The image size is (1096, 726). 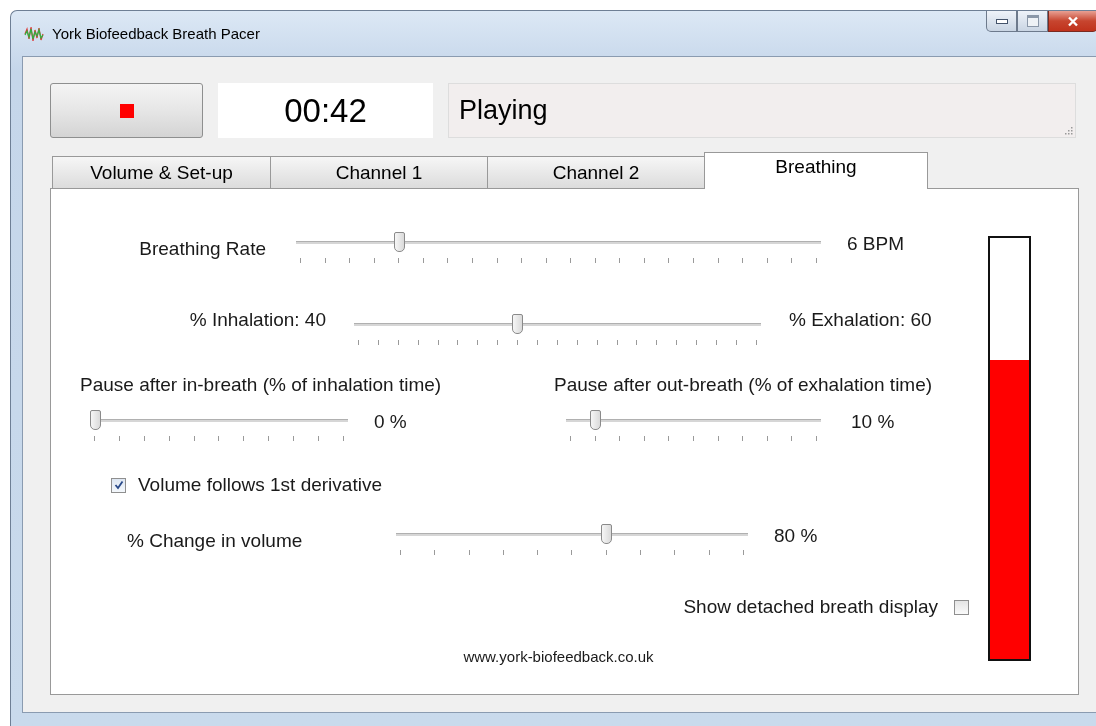 I want to click on window-title: York Biofeedback Breath Pacer, so click(x=156, y=33).